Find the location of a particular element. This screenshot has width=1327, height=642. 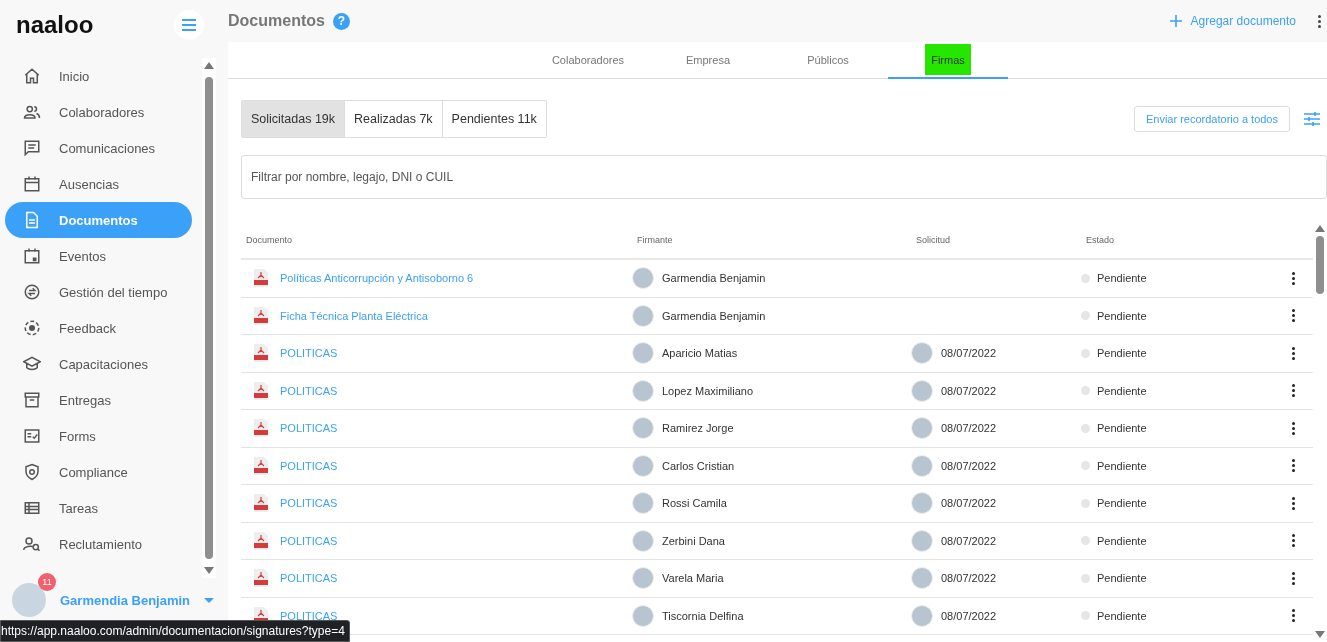

signer-name: Zerbini Dana is located at coordinates (693, 540).